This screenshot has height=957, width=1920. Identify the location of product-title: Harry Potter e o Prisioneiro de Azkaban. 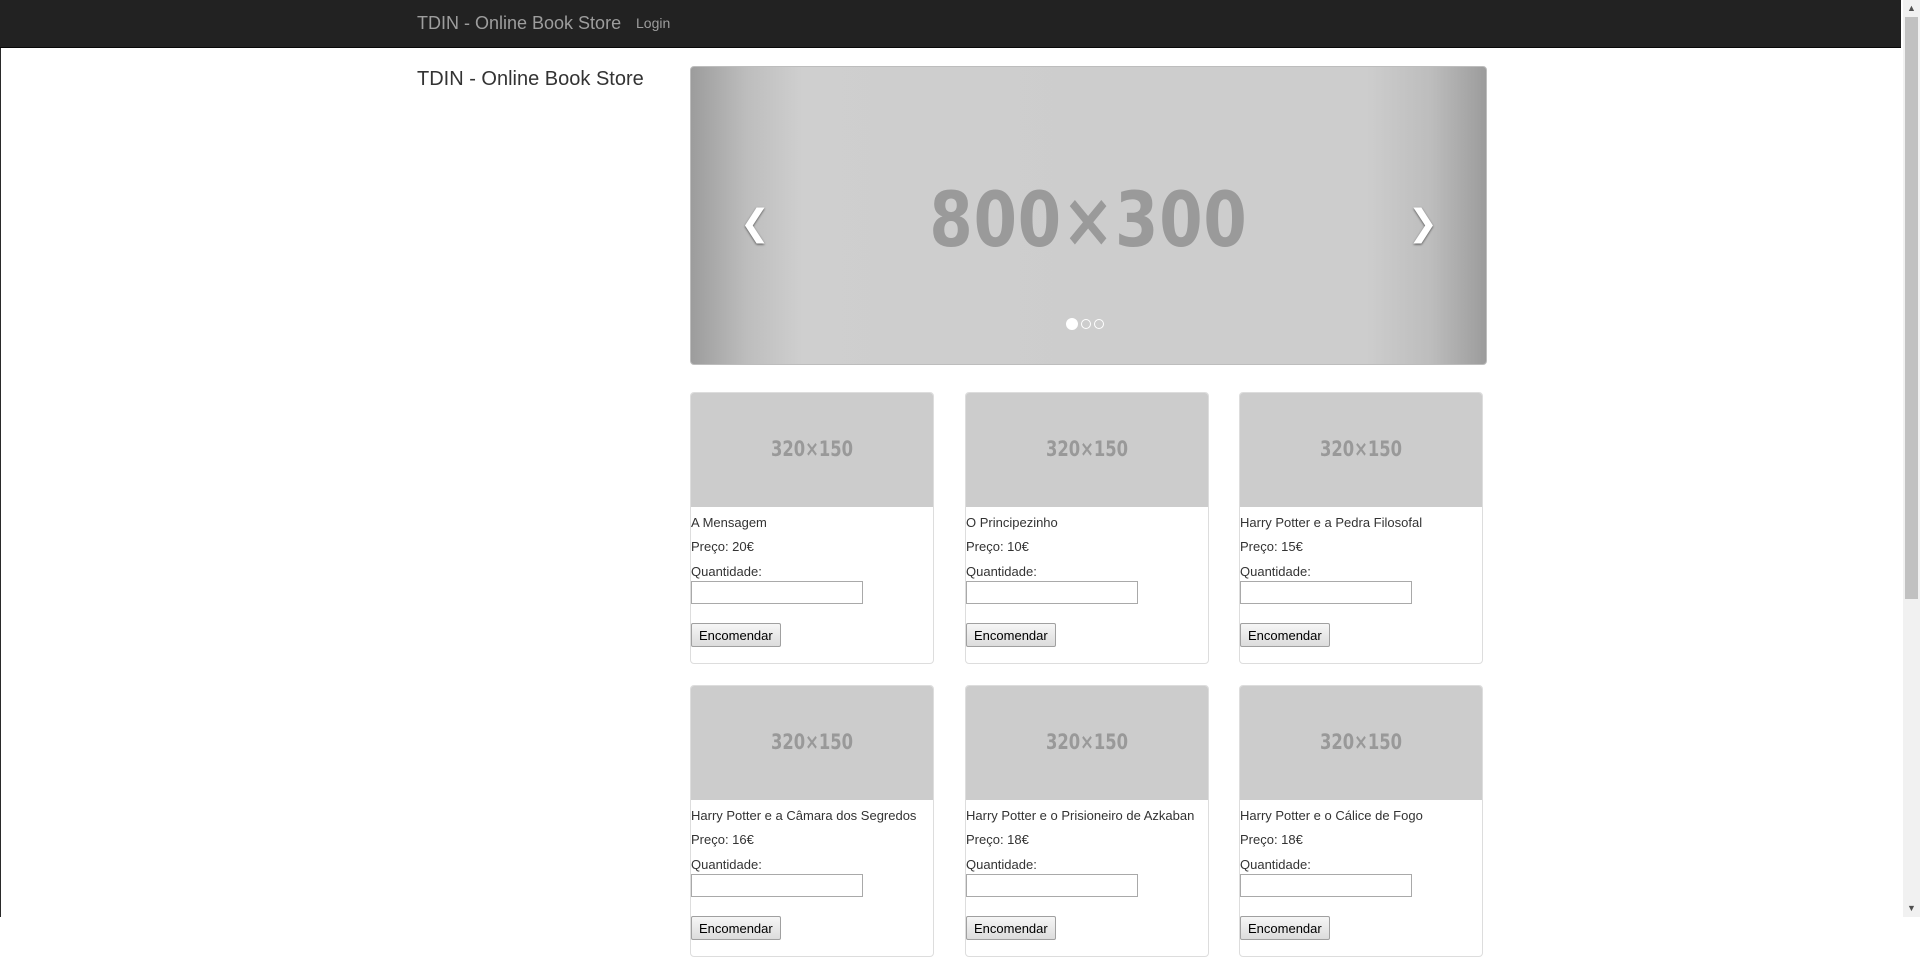
(1080, 815).